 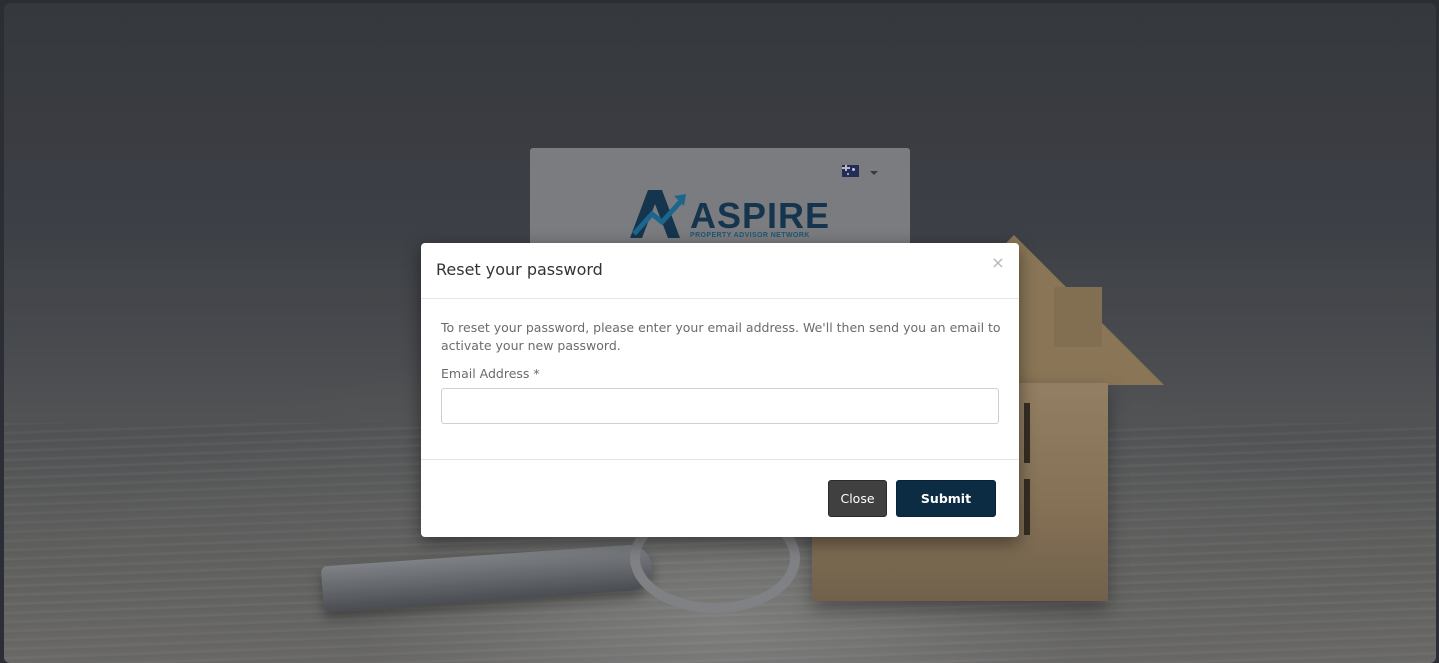 I want to click on email-field, so click(x=720, y=406).